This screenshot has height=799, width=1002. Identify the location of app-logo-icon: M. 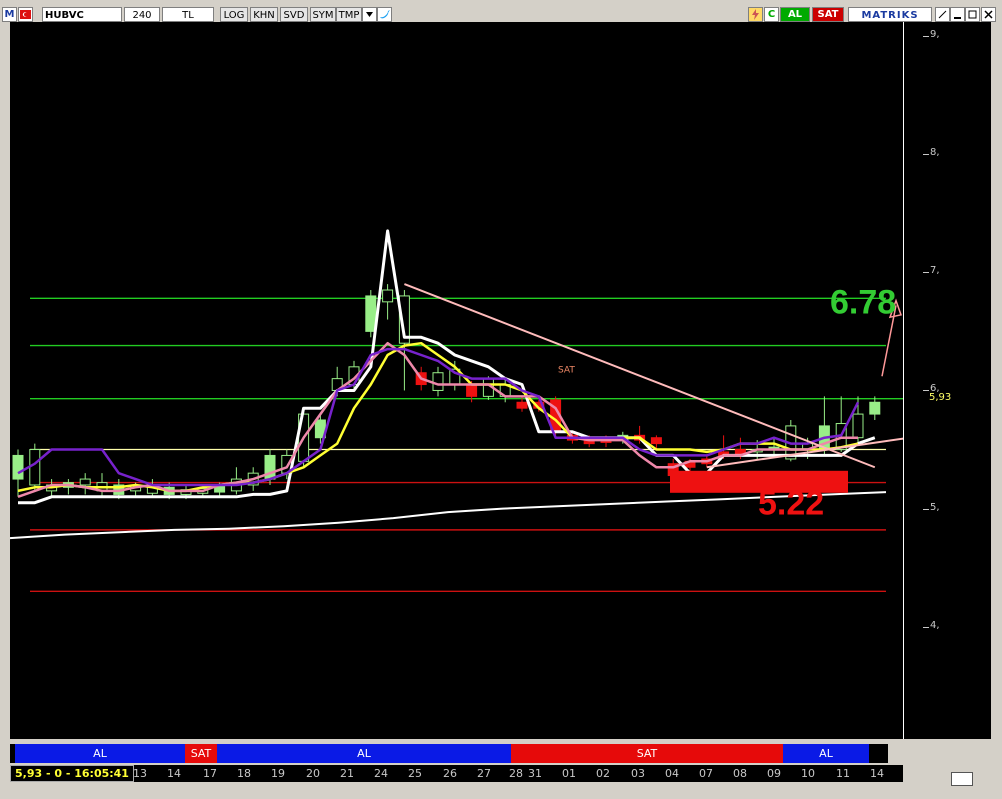
(9, 14).